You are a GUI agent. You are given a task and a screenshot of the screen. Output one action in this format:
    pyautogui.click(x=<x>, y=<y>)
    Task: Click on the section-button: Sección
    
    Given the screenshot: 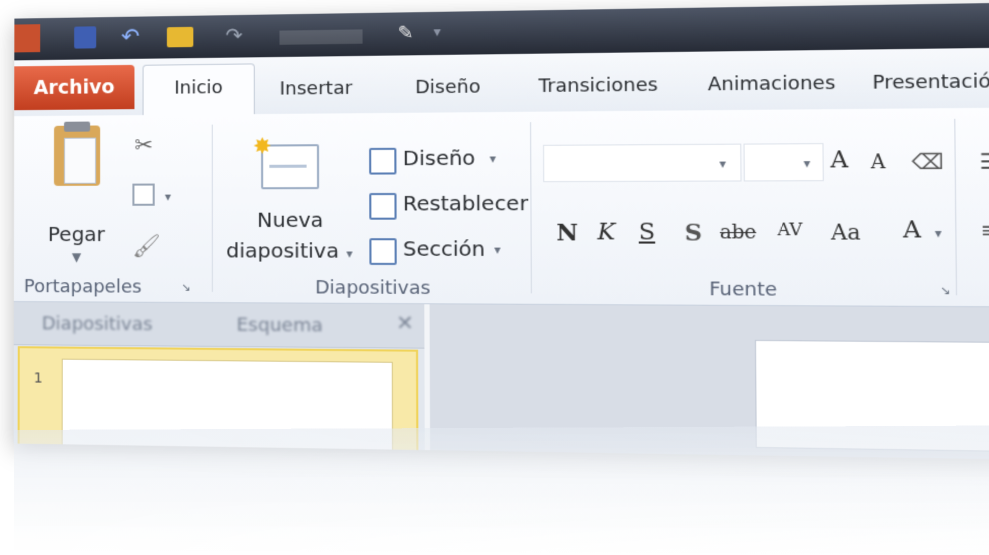 What is the action you would take?
    pyautogui.click(x=444, y=248)
    